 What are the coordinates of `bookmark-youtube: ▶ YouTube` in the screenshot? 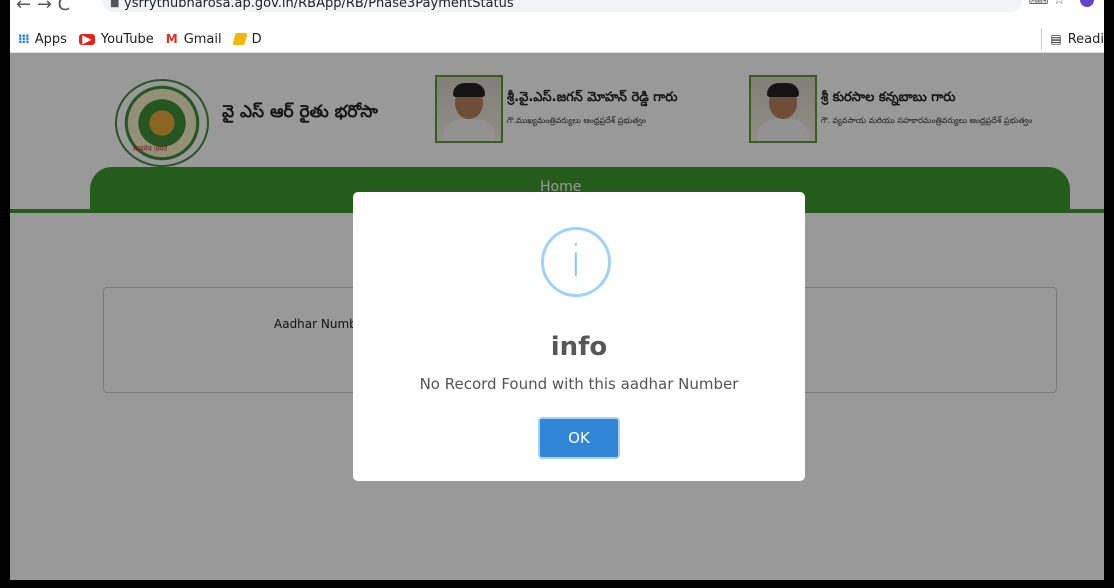 It's located at (116, 39).